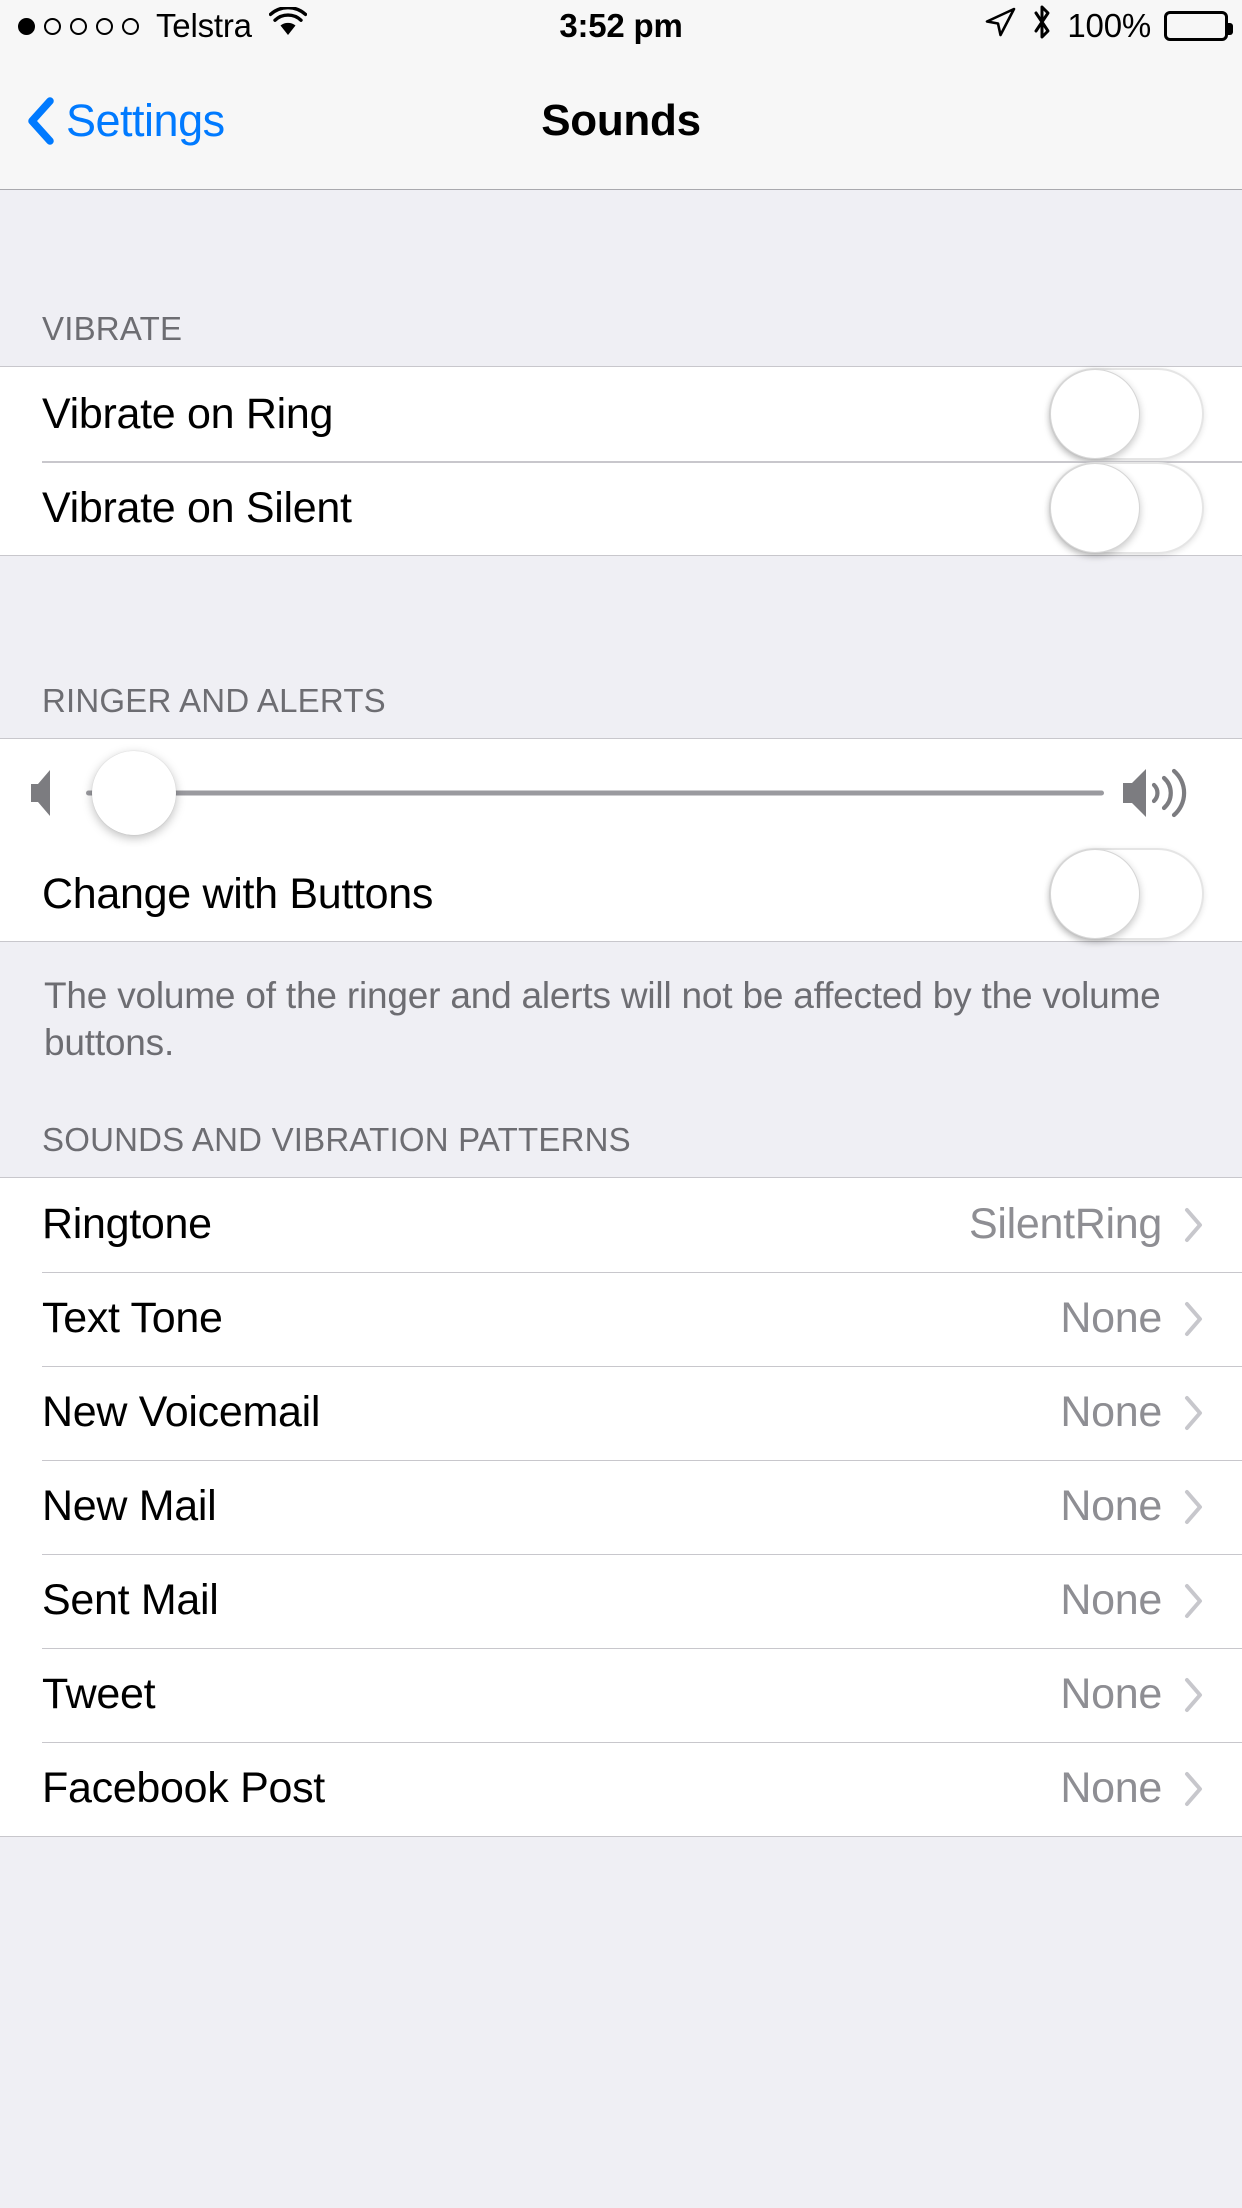 The width and height of the screenshot is (1242, 2208). What do you see at coordinates (621, 1788) in the screenshot?
I see `facebook-post-row: Facebook Post None` at bounding box center [621, 1788].